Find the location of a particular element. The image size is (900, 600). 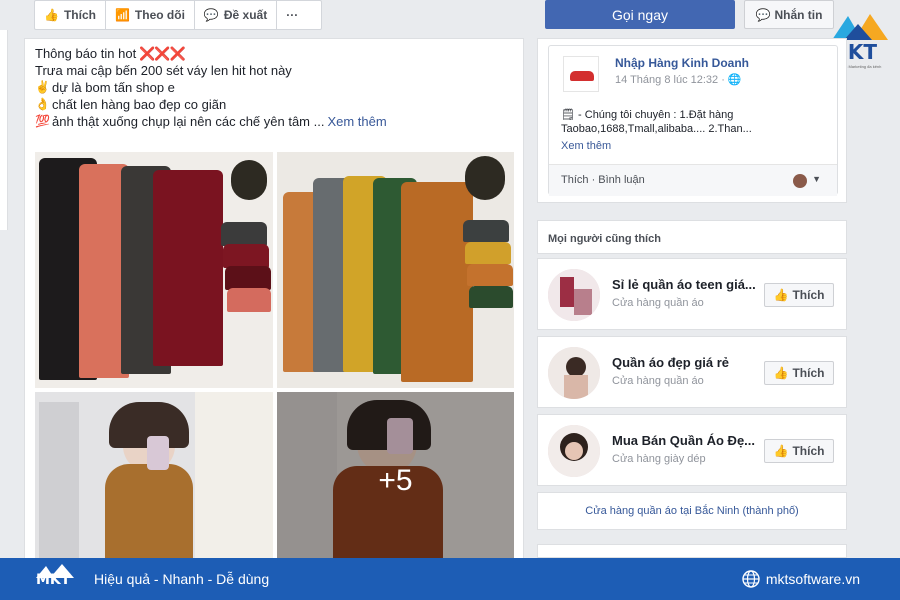

more-photos-overlay: +5 is located at coordinates (395, 480).